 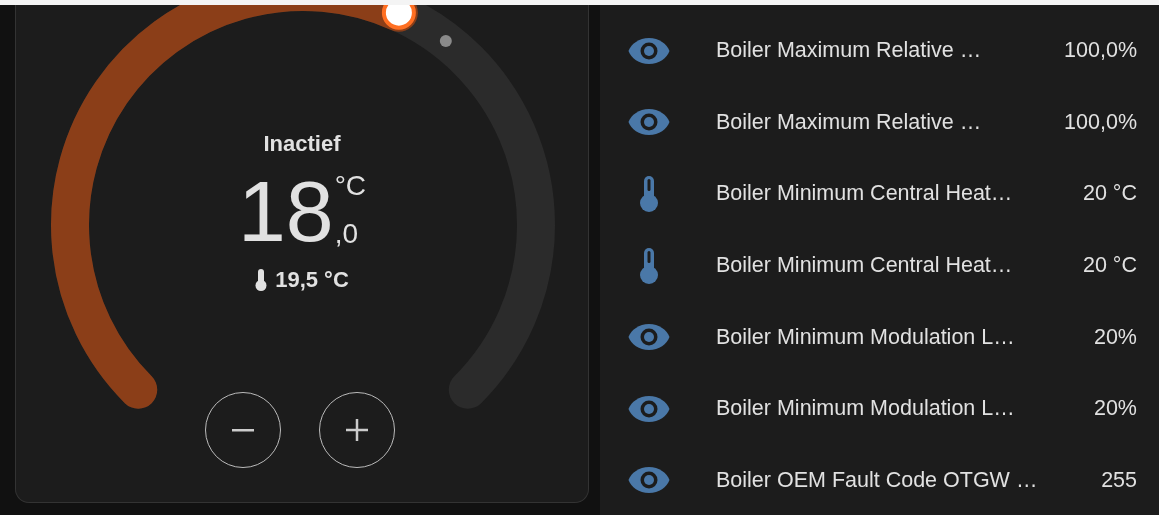 What do you see at coordinates (243, 430) in the screenshot?
I see `minus-icon` at bounding box center [243, 430].